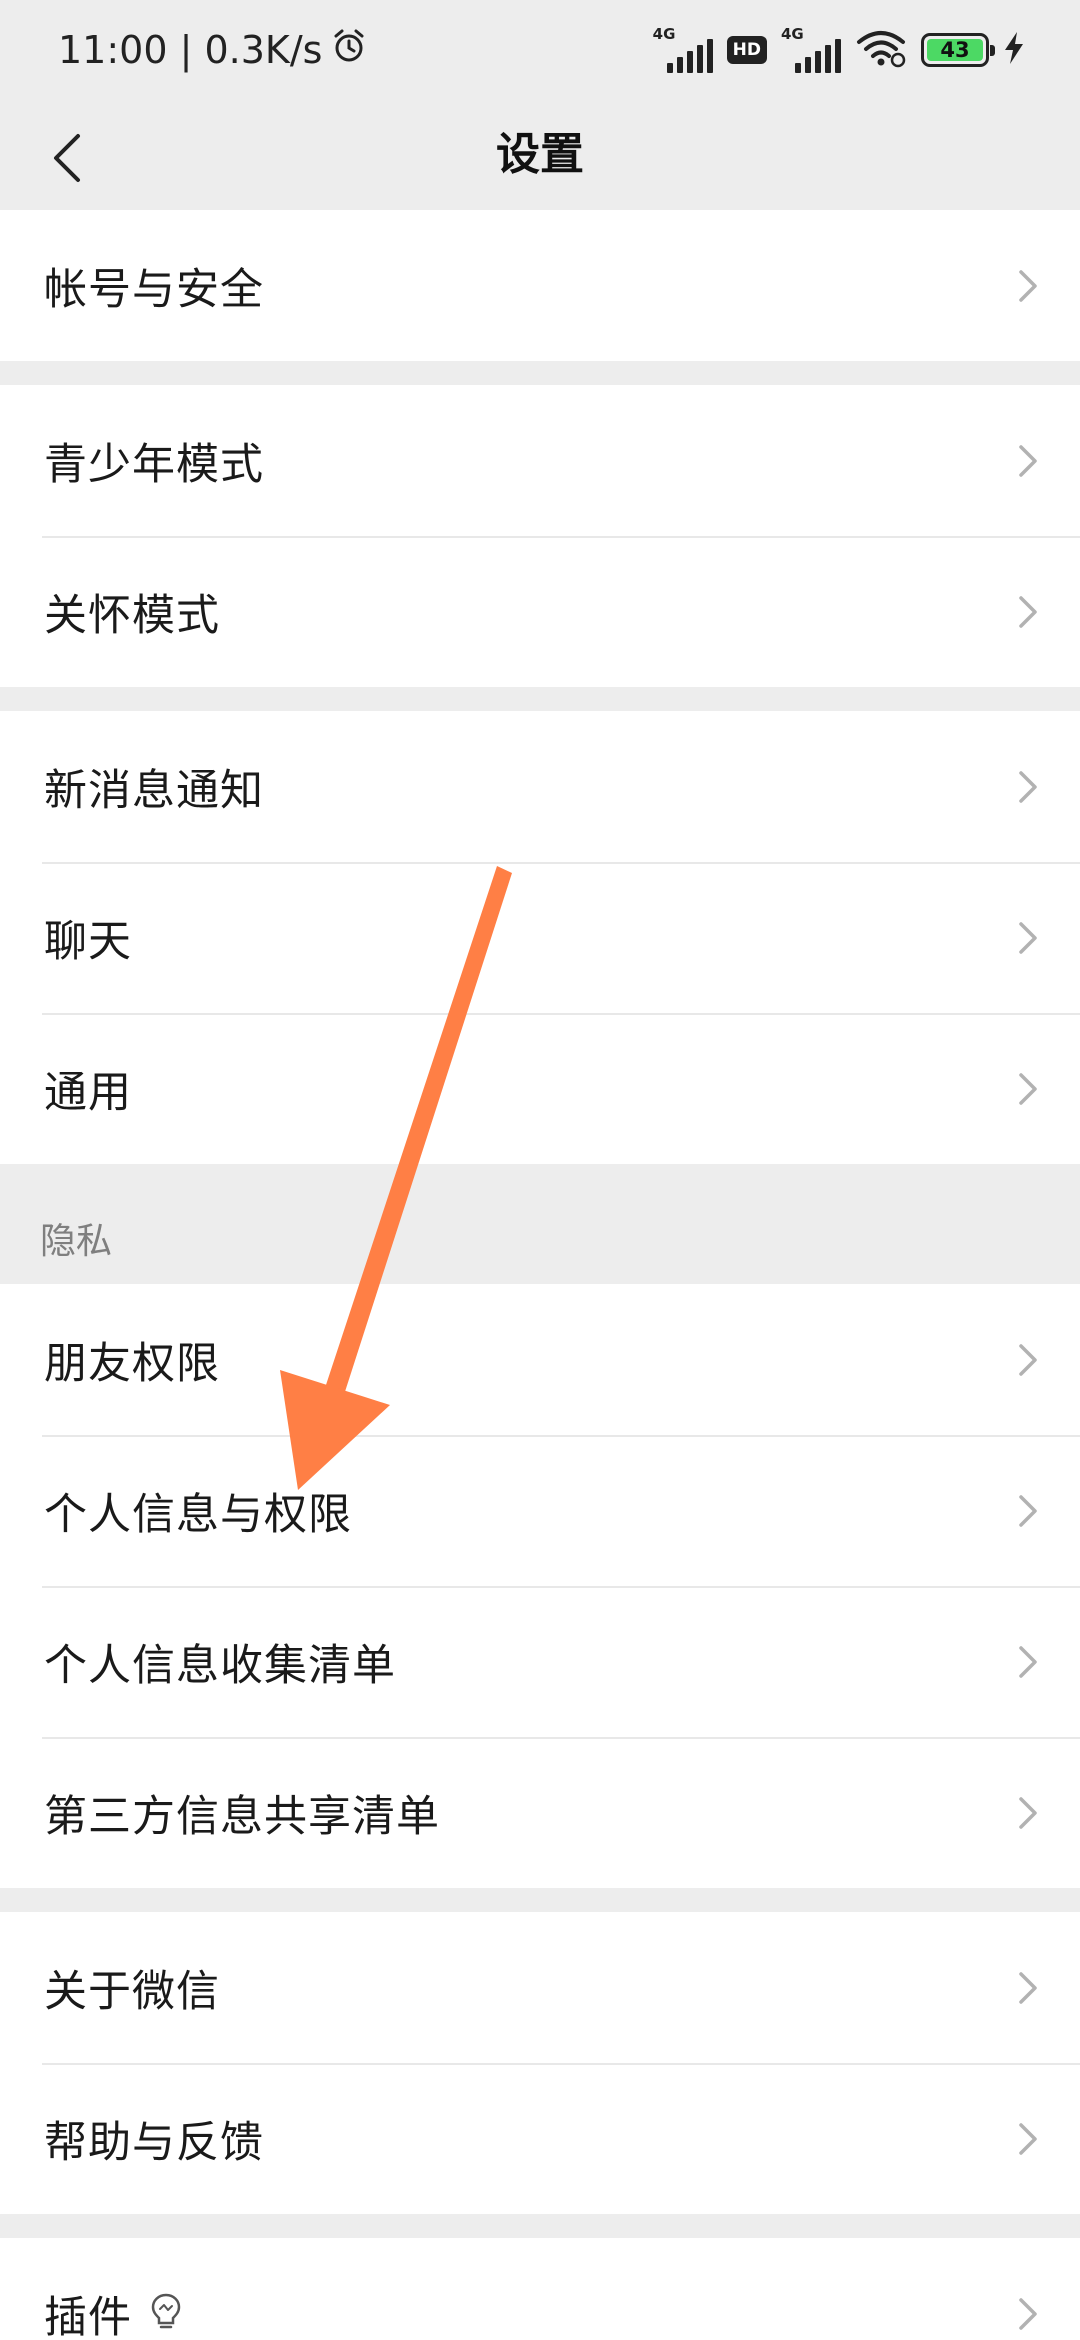 This screenshot has height=2340, width=1080. Describe the element at coordinates (132, 1363) in the screenshot. I see `settings-item-label: 朋友权限` at that location.